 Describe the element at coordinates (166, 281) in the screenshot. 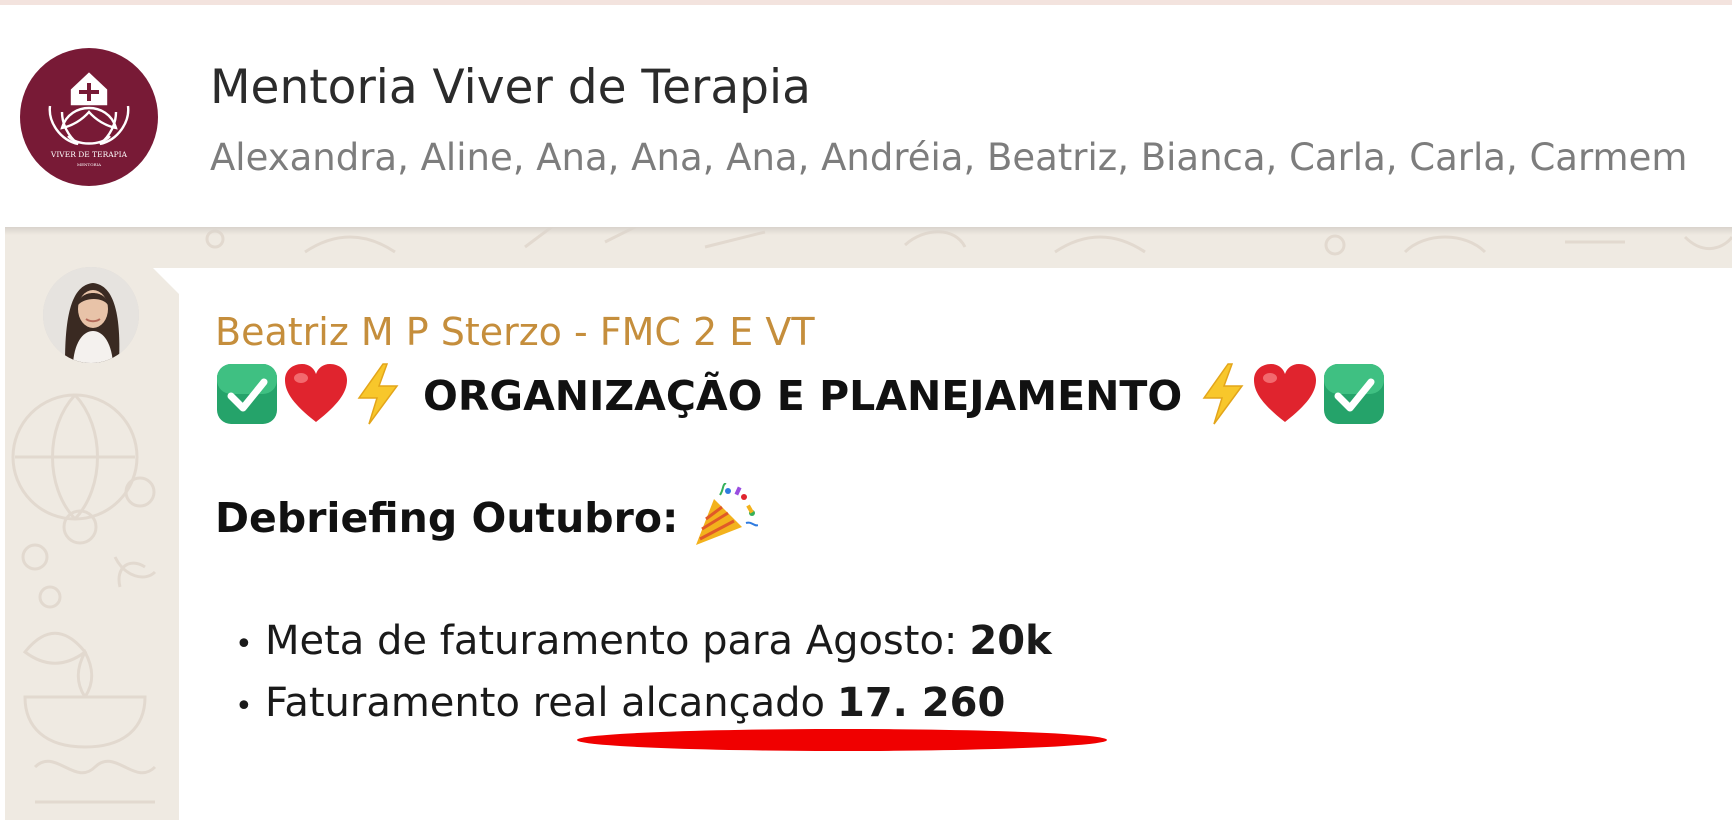

I see `message-bubble-tail` at that location.